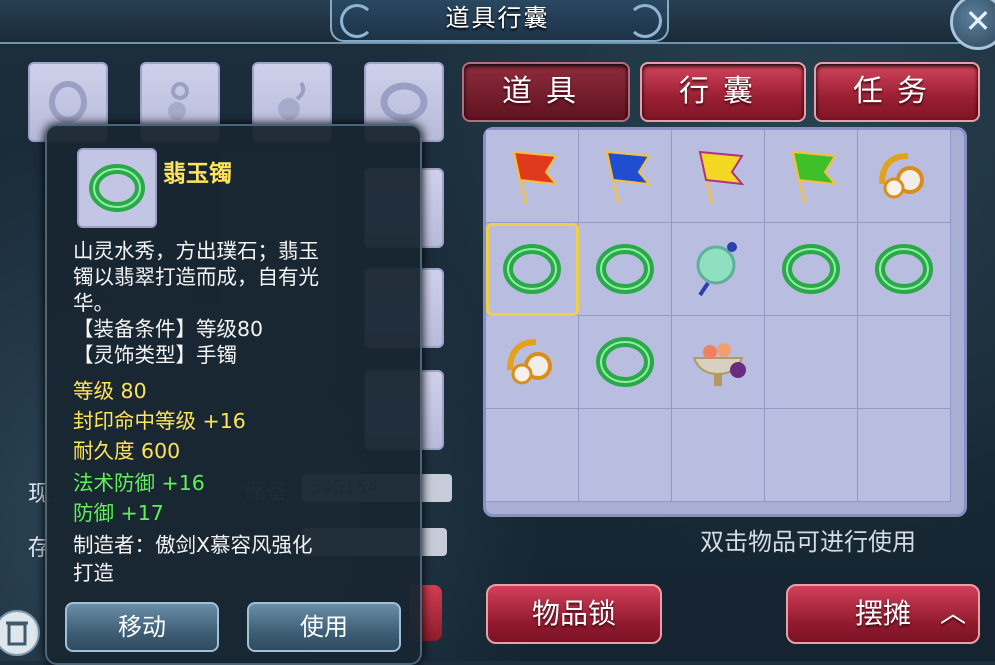 This screenshot has width=995, height=665. What do you see at coordinates (952, 614) in the screenshot?
I see `chevron-up-icon: ︿` at bounding box center [952, 614].